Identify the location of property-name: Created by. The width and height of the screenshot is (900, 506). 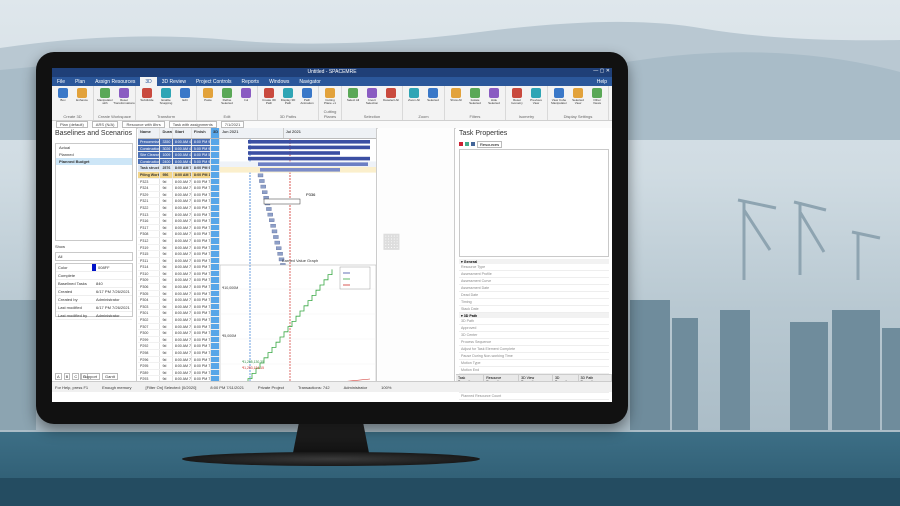
(68, 299).